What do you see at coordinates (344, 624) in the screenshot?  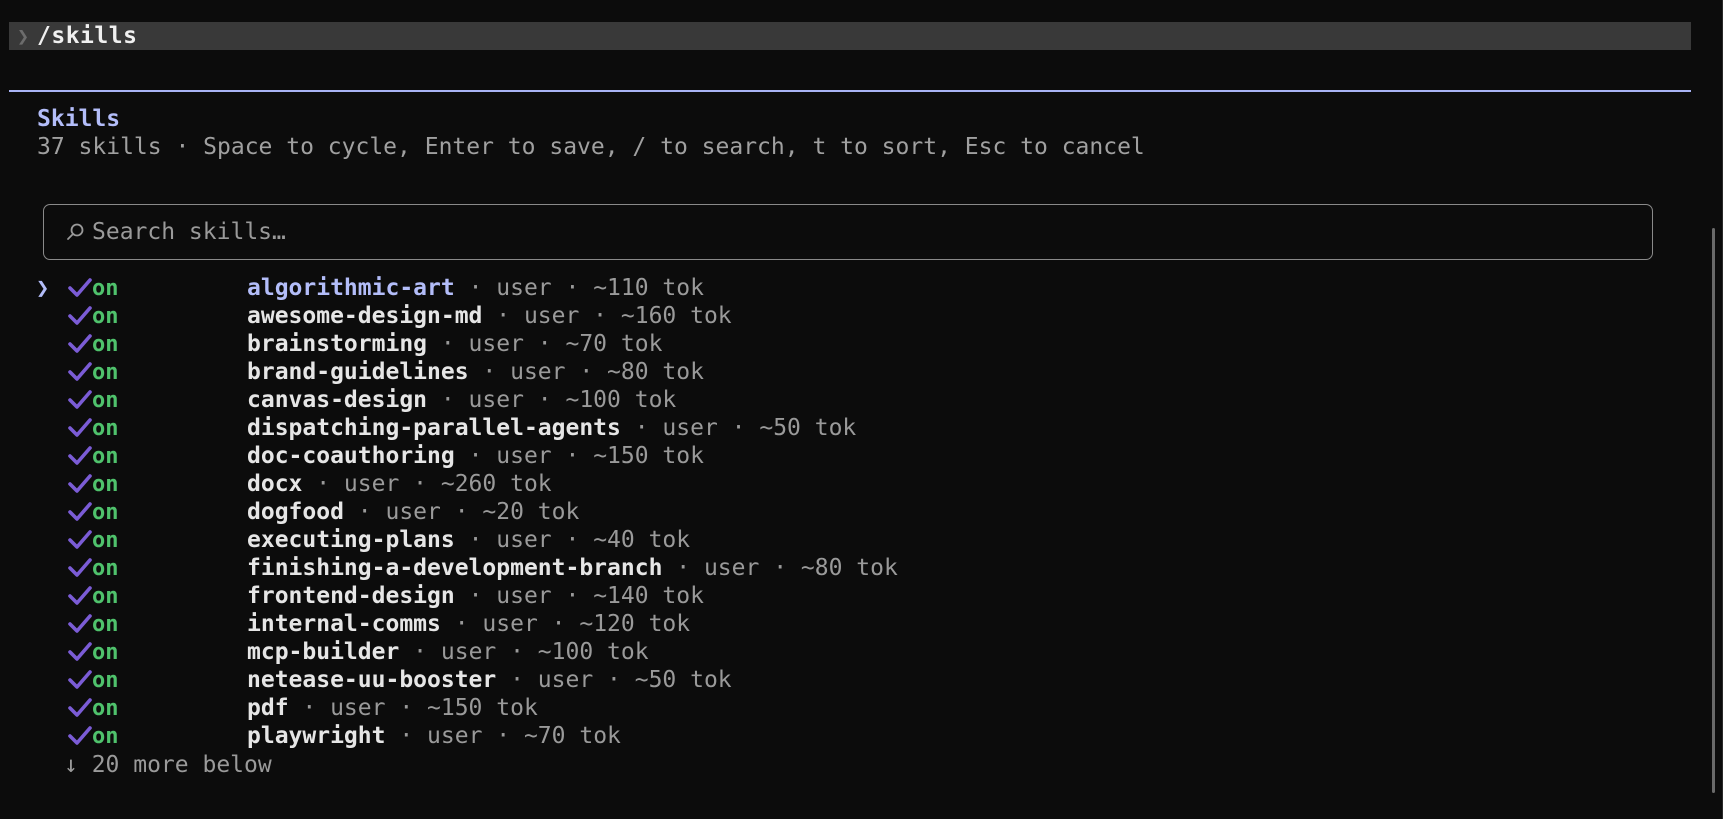 I see `skill-name: internal-comms` at bounding box center [344, 624].